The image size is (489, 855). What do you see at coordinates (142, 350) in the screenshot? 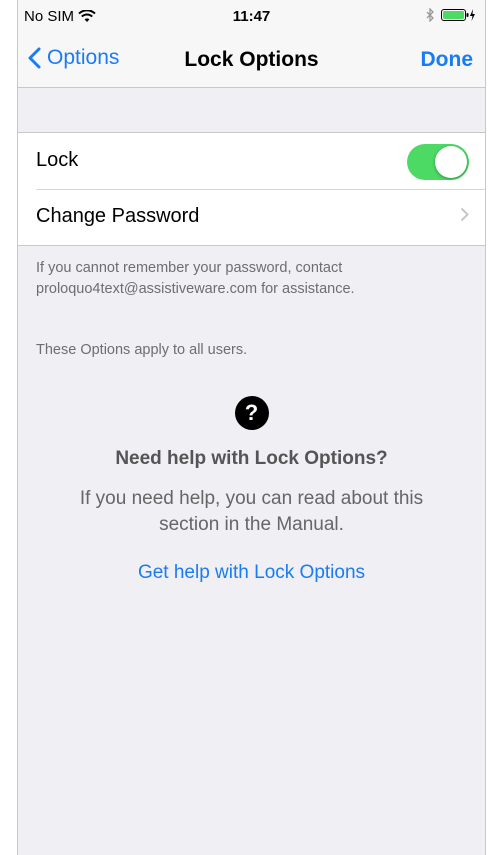
I see `apply-footnote: These Options apply to all users.` at bounding box center [142, 350].